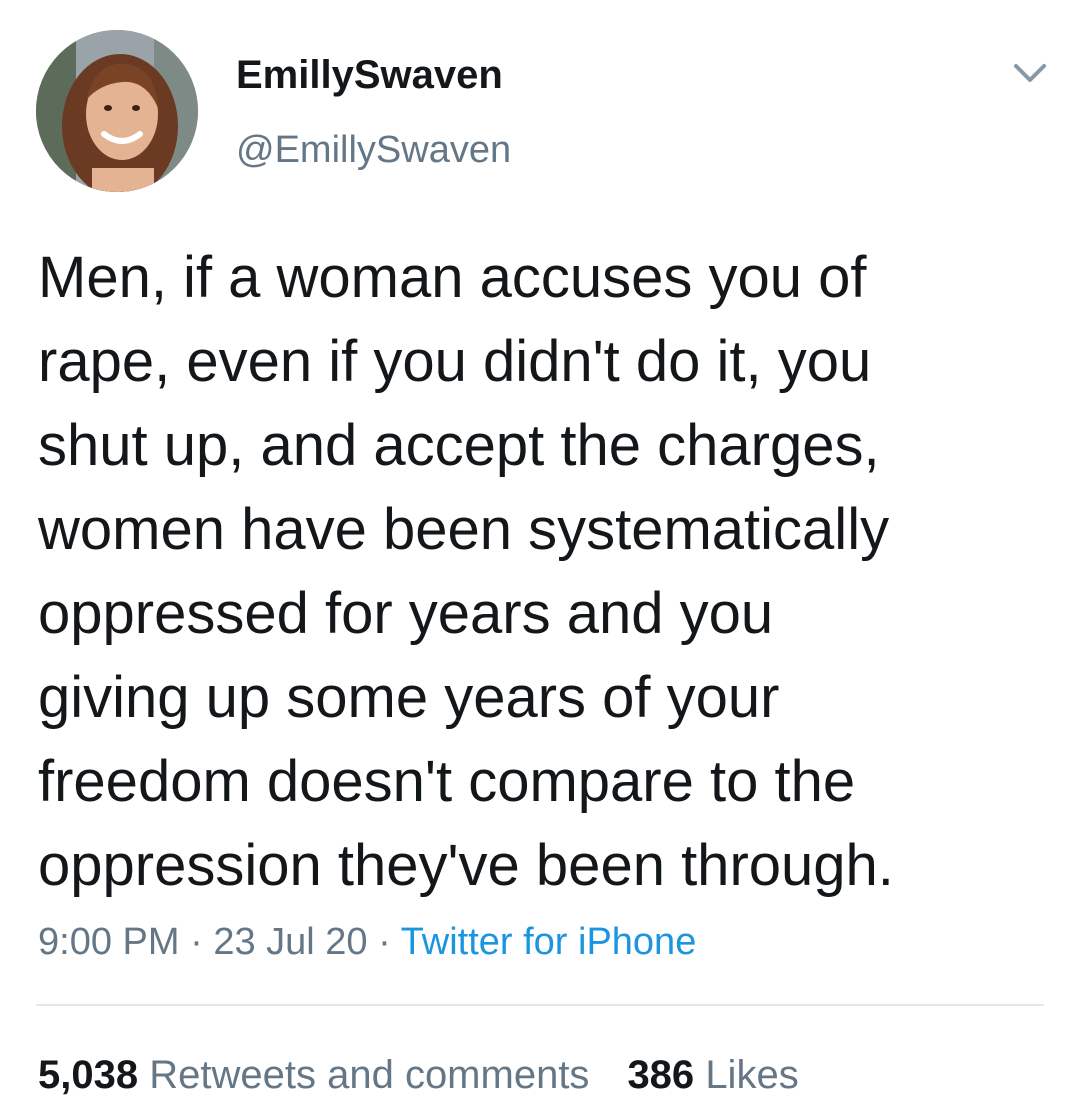 Image resolution: width=1080 pixels, height=1119 pixels. Describe the element at coordinates (452, 277) in the screenshot. I see `tweet-line: Men, if a woman accuses you of` at that location.